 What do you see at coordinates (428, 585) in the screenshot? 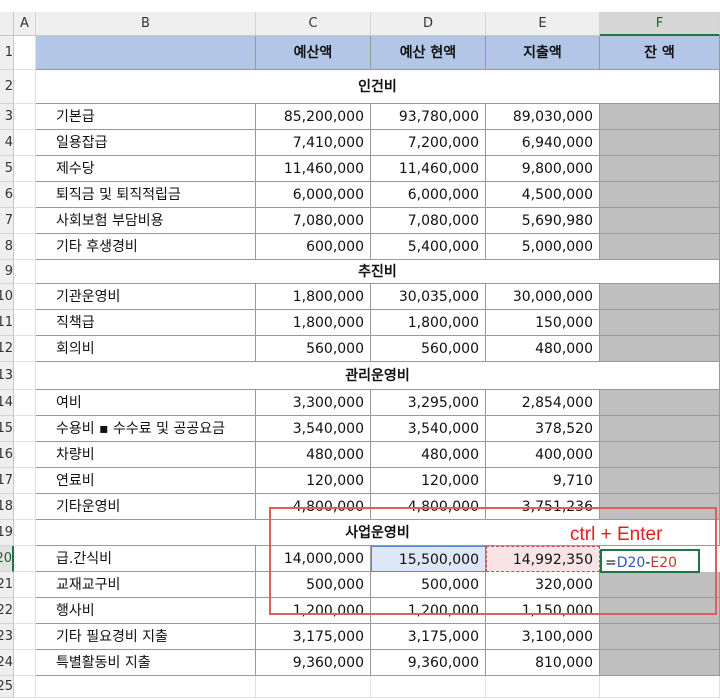
I see `cell-D21-current: 500,000` at bounding box center [428, 585].